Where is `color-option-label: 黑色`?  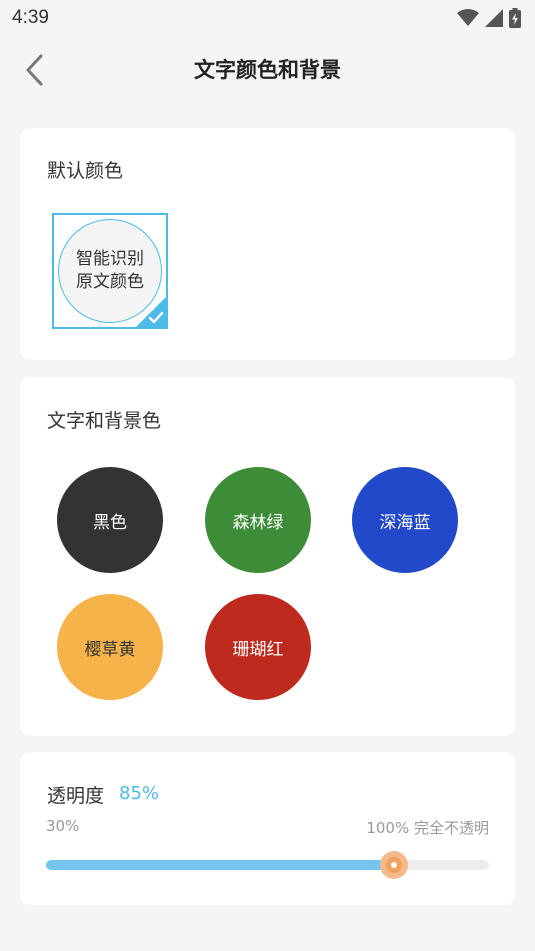 color-option-label: 黑色 is located at coordinates (110, 522).